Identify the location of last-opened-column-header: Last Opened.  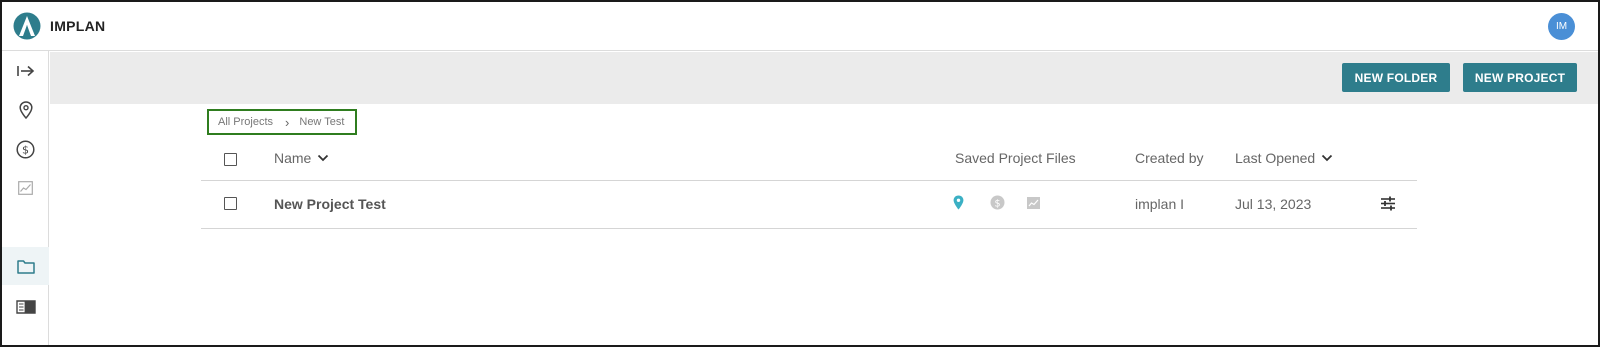
(1284, 158).